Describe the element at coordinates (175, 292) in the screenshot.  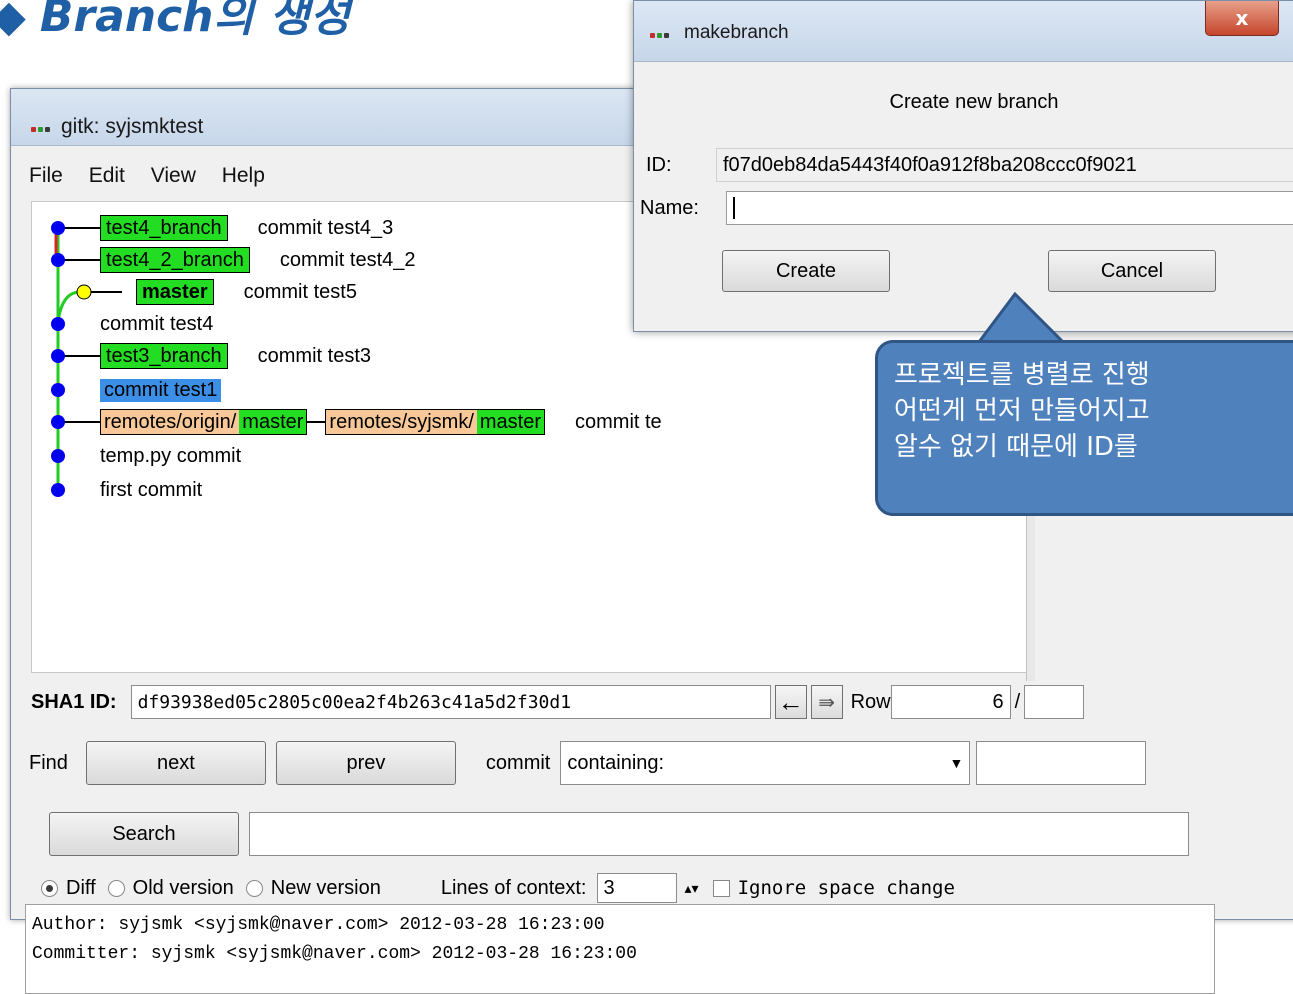
I see `branch-tag-current: master` at that location.